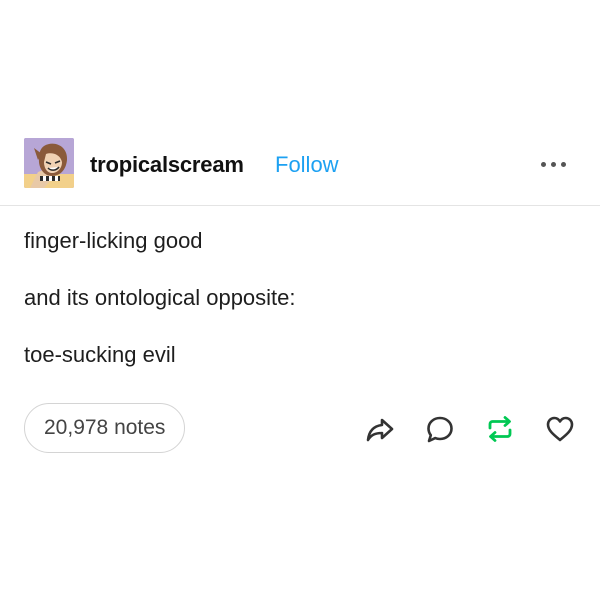 The height and width of the screenshot is (600, 600). I want to click on follow-button: Follow, so click(307, 165).